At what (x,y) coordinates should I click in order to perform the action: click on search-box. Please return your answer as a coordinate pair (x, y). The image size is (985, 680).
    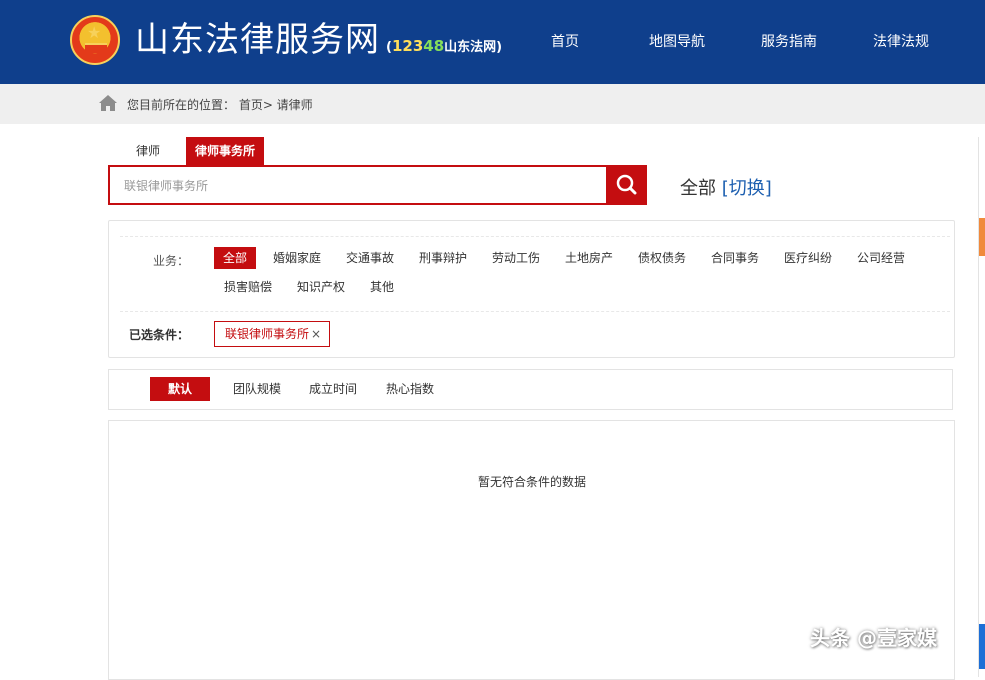
    Looking at the image, I should click on (357, 185).